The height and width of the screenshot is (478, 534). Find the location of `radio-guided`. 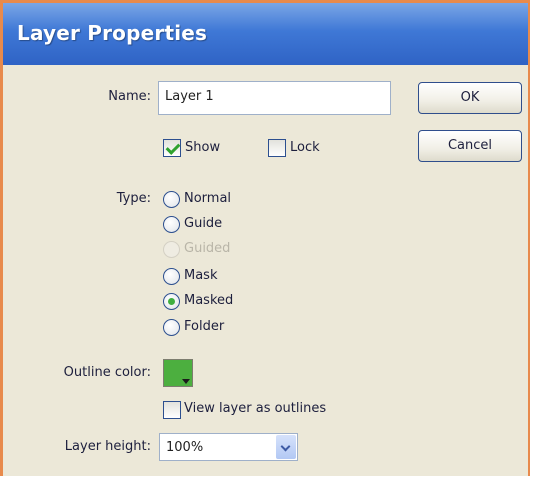

radio-guided is located at coordinates (171, 249).